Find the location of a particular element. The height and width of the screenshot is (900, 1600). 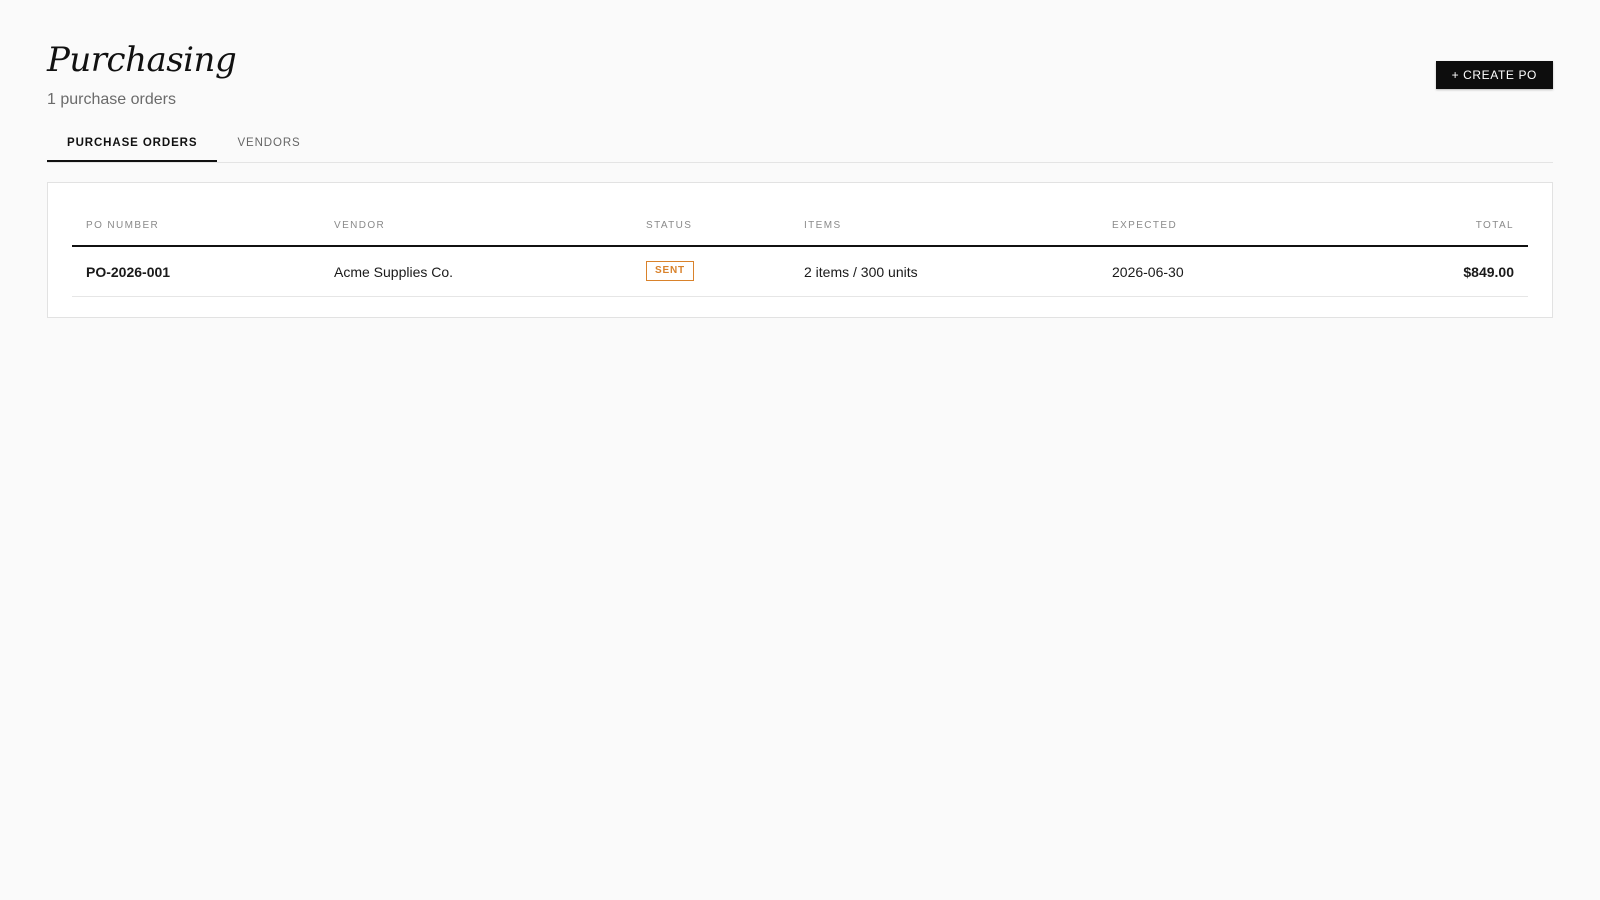

expected-date-cell: 2026-06-30 is located at coordinates (1148, 272).